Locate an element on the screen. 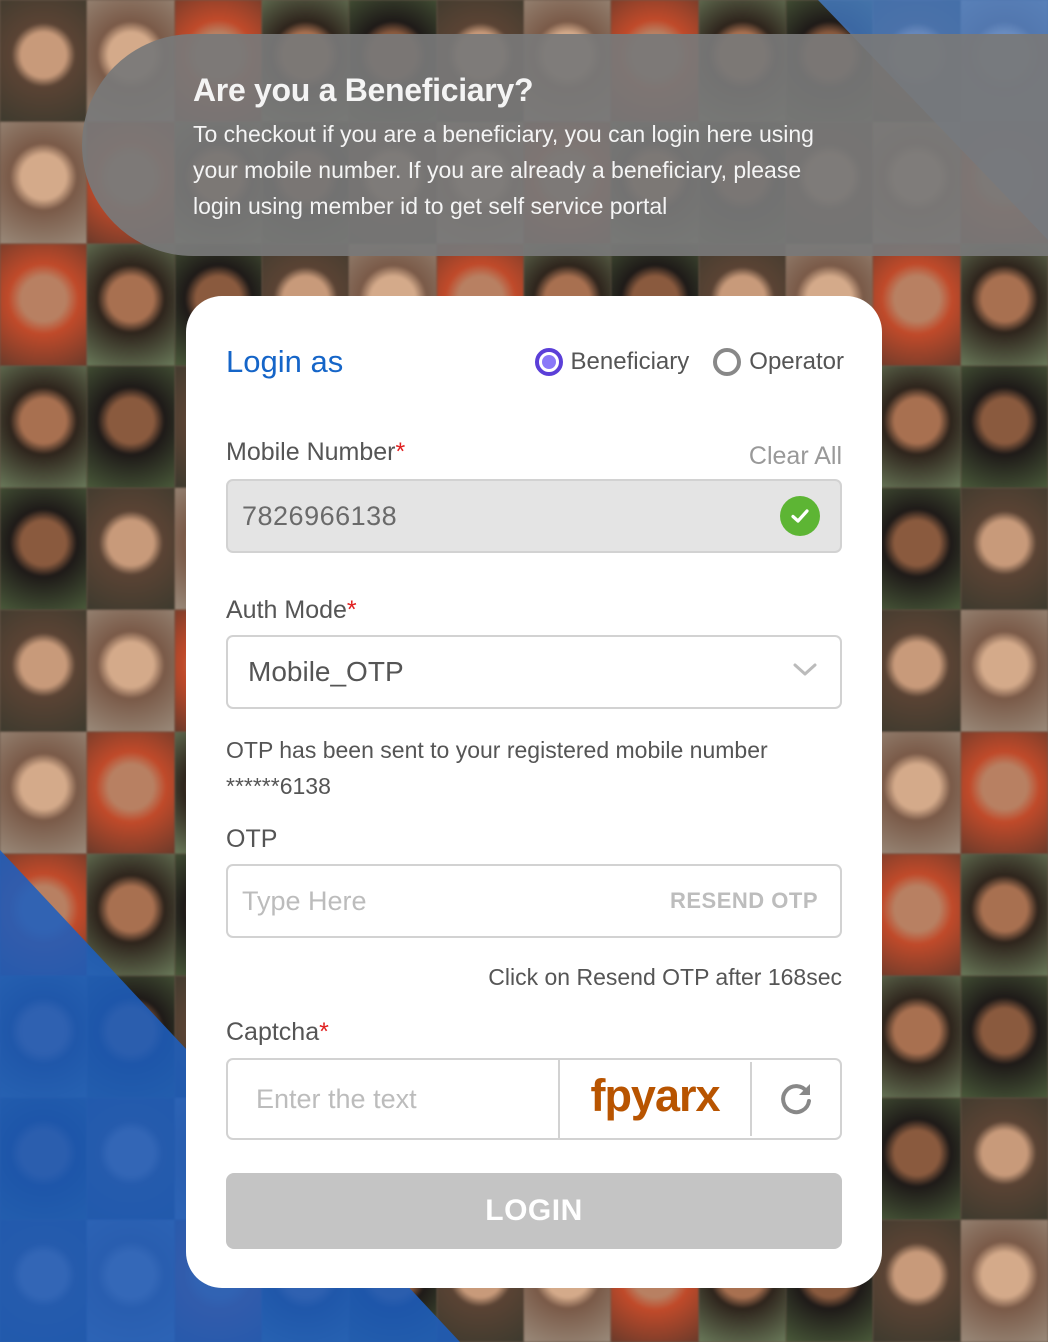  auth-mode-select: Mobile_OTP is located at coordinates (534, 672).